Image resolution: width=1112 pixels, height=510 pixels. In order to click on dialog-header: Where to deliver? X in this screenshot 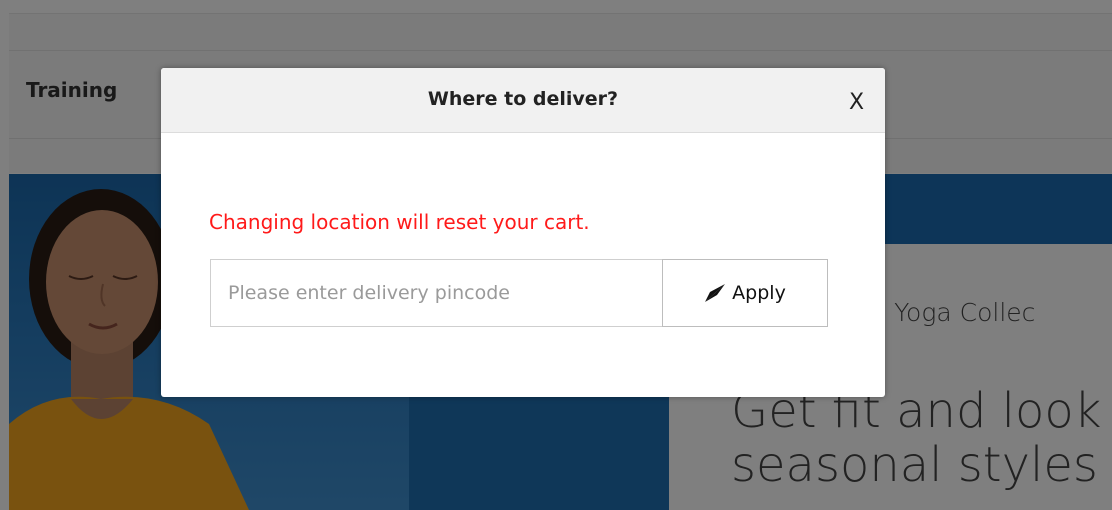, I will do `click(523, 100)`.